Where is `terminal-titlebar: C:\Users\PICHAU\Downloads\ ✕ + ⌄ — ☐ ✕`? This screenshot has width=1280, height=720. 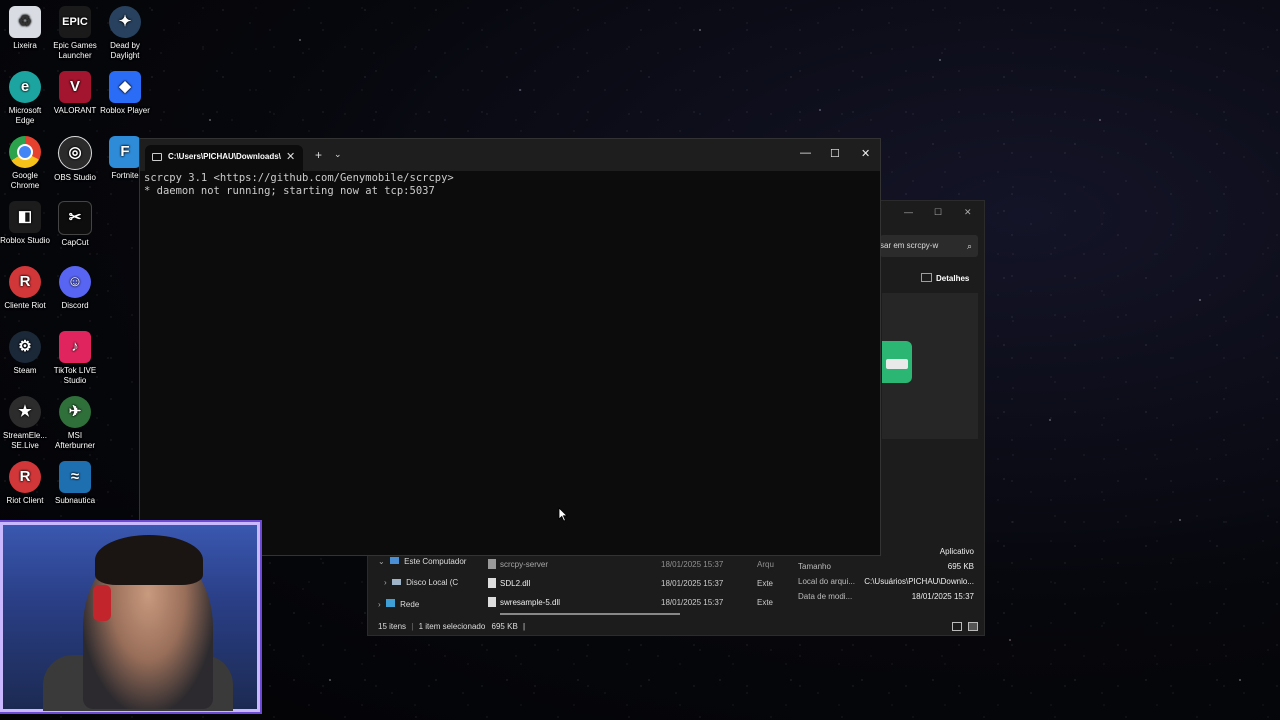 terminal-titlebar: C:\Users\PICHAU\Downloads\ ✕ + ⌄ — ☐ ✕ is located at coordinates (510, 155).